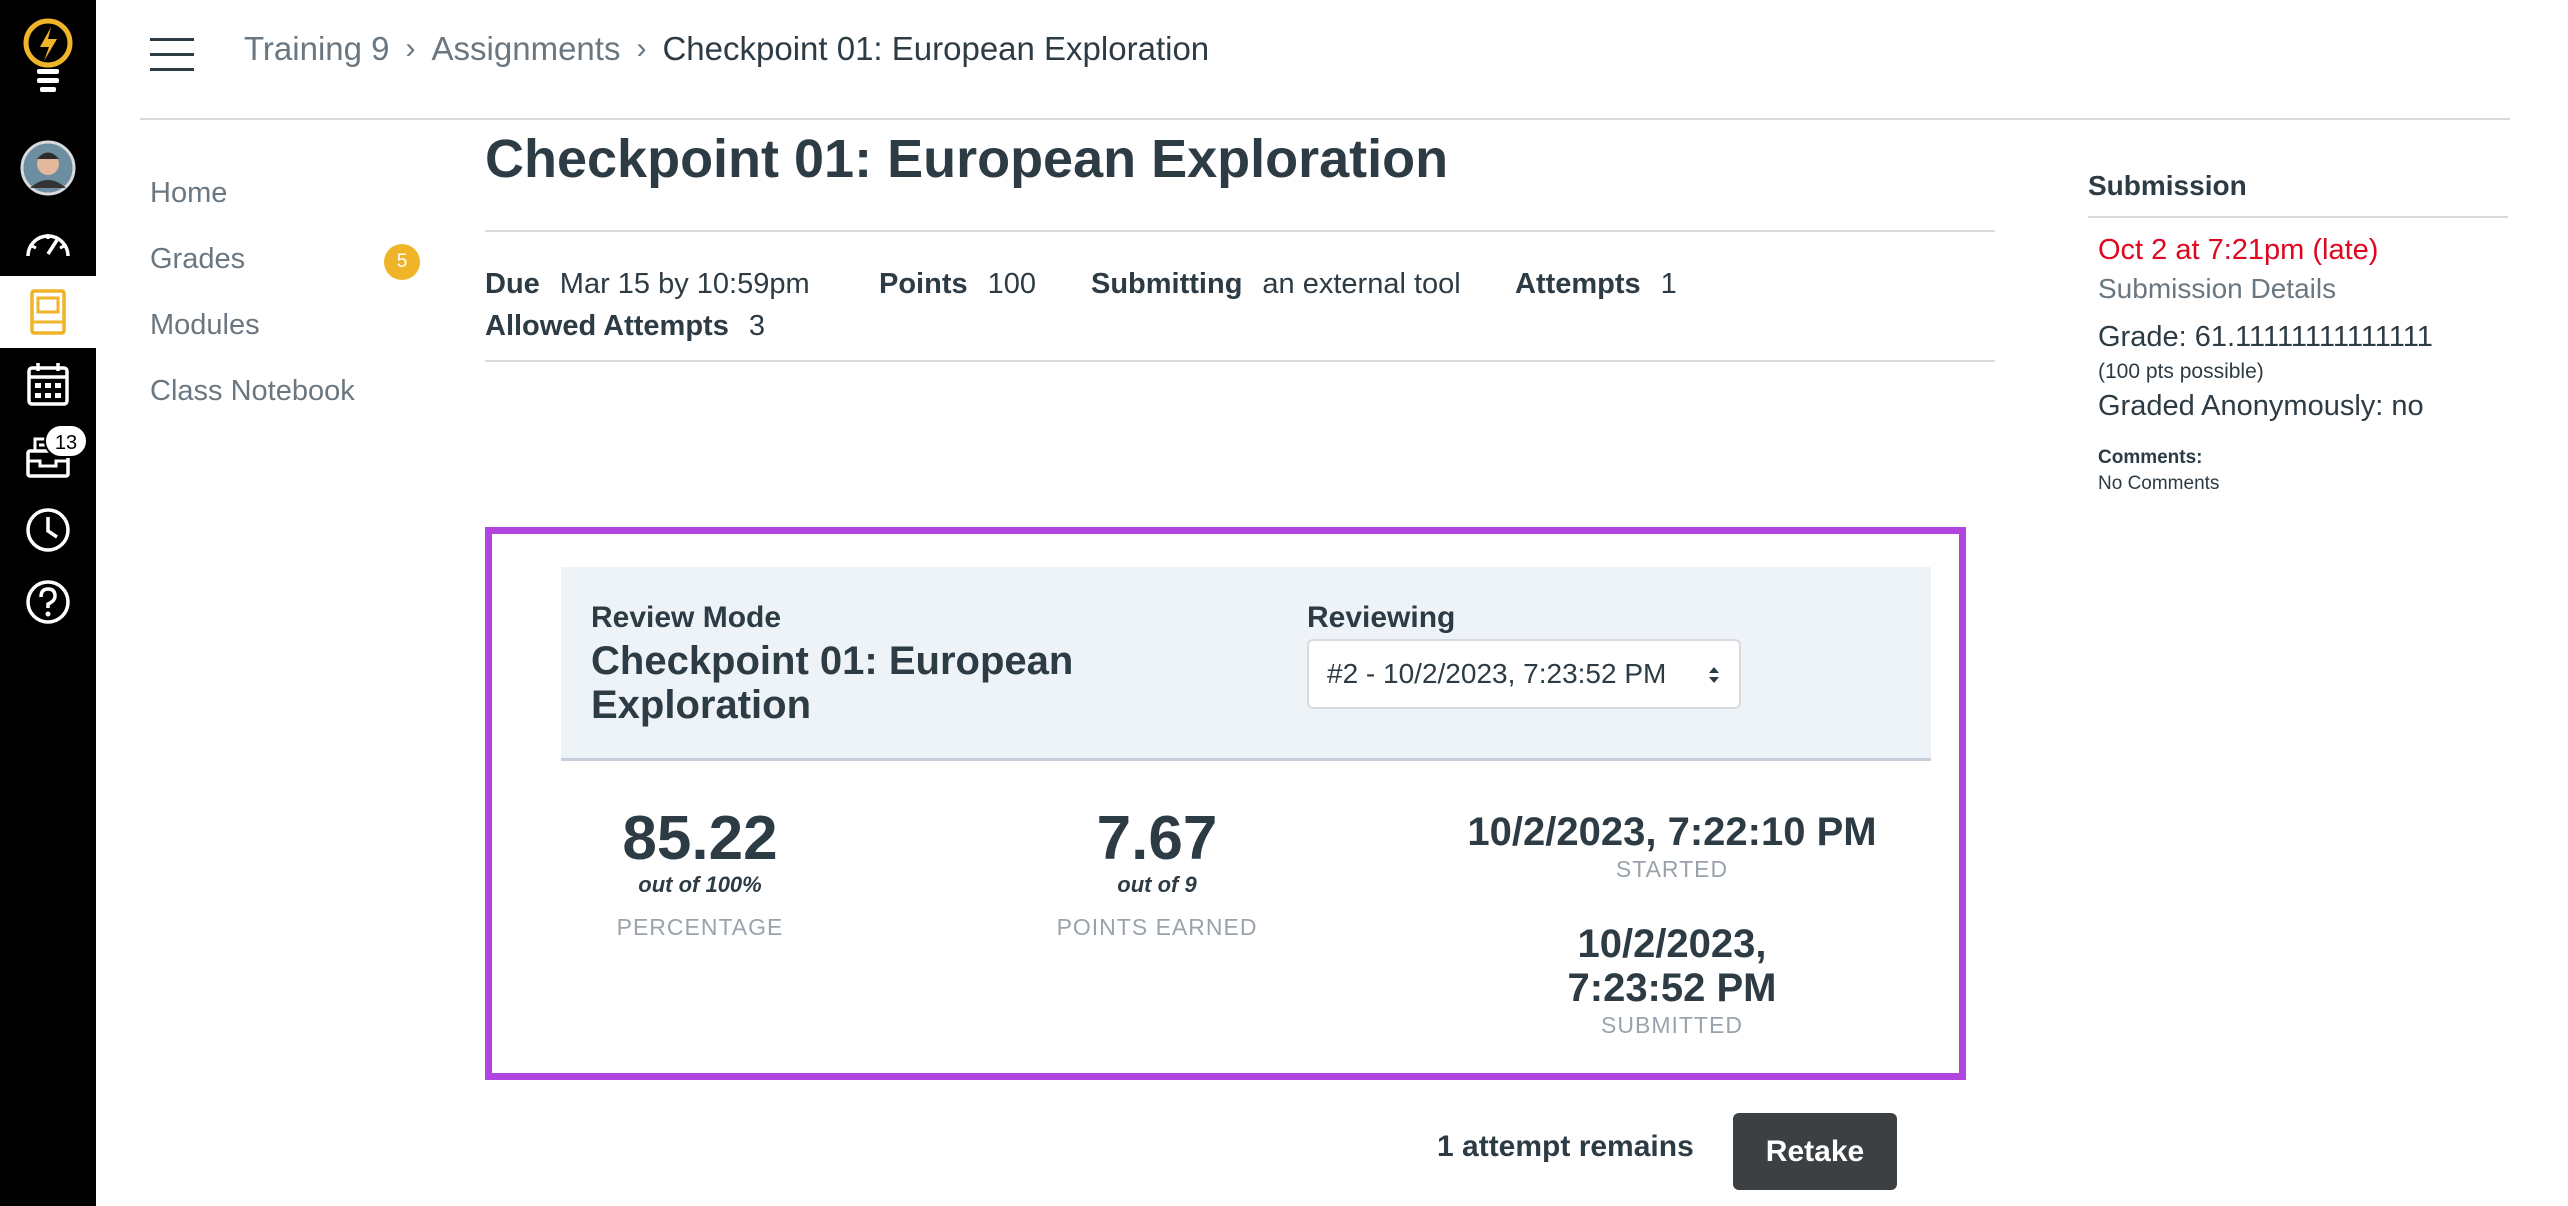 The image size is (2568, 1206). I want to click on submitting-detail: Submitting an external tool, so click(1276, 284).